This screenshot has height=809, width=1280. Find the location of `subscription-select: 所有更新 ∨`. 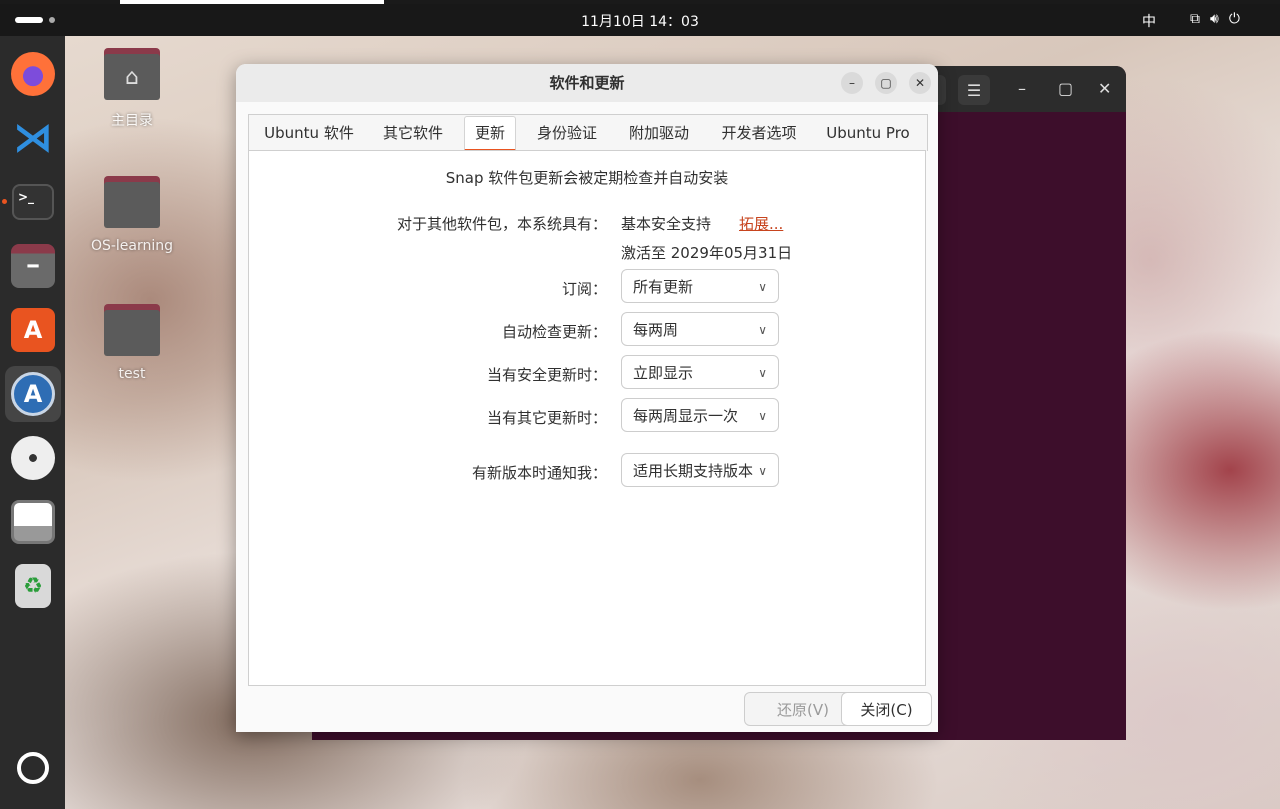

subscription-select: 所有更新 ∨ is located at coordinates (700, 286).